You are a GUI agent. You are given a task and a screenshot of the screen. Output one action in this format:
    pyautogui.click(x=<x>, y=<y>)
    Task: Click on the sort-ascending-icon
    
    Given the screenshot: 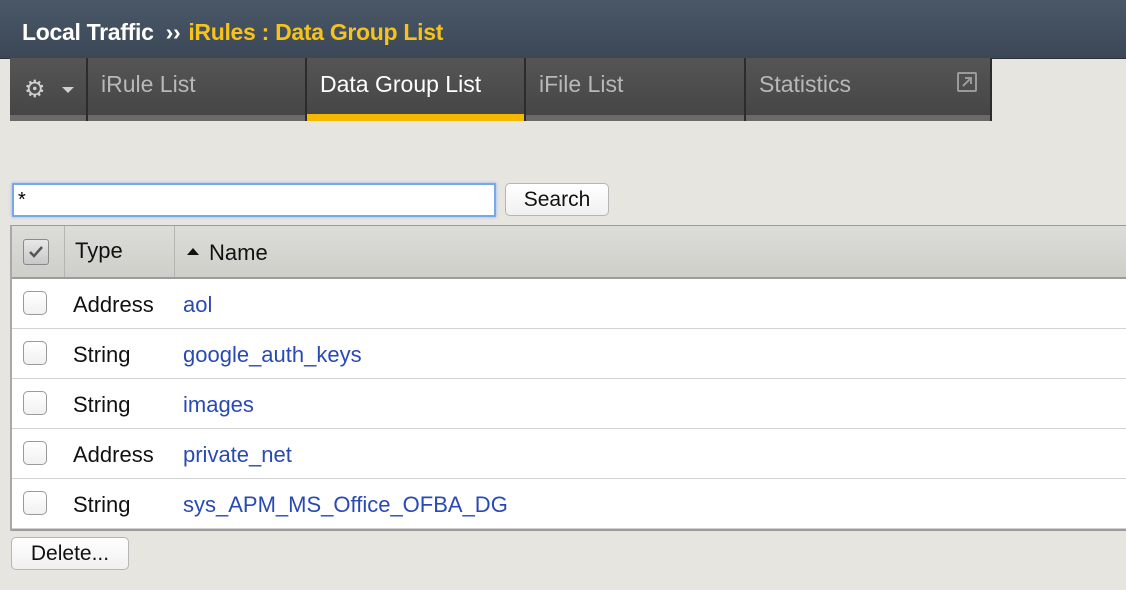 What is the action you would take?
    pyautogui.click(x=193, y=251)
    